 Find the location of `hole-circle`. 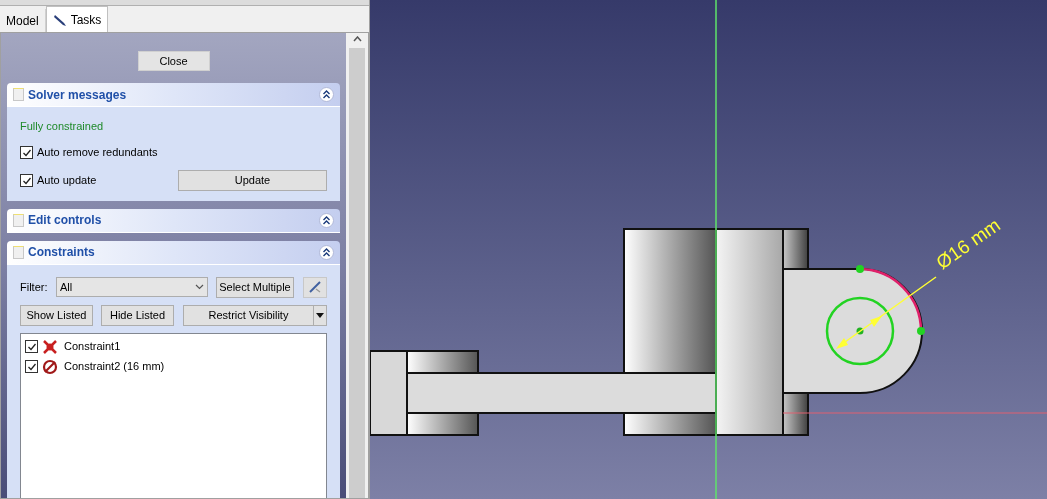

hole-circle is located at coordinates (860, 331).